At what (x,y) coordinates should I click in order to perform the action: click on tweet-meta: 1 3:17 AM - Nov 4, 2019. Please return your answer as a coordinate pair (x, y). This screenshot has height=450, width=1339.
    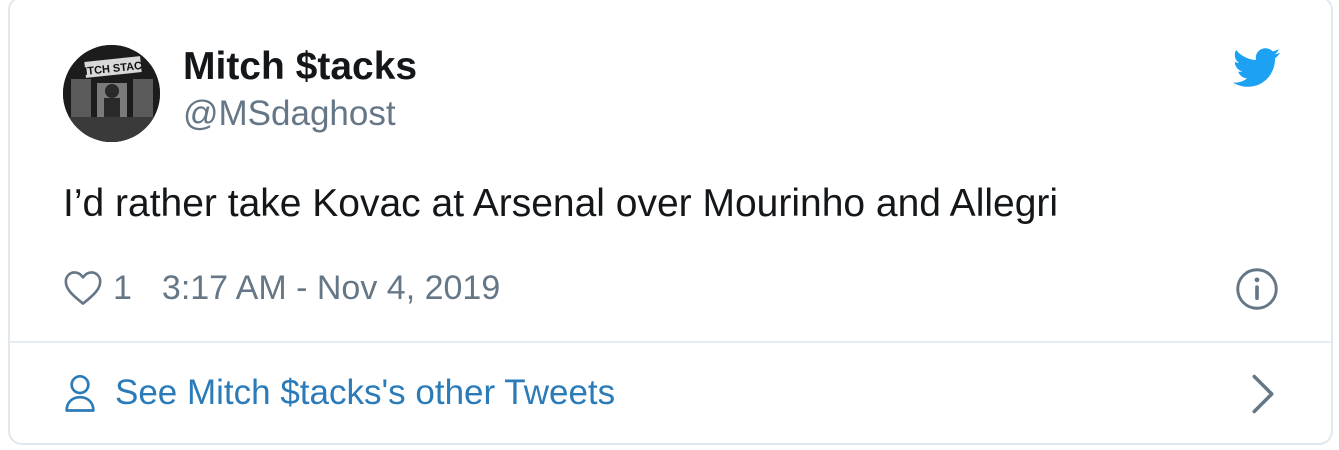
    Looking at the image, I should click on (281, 288).